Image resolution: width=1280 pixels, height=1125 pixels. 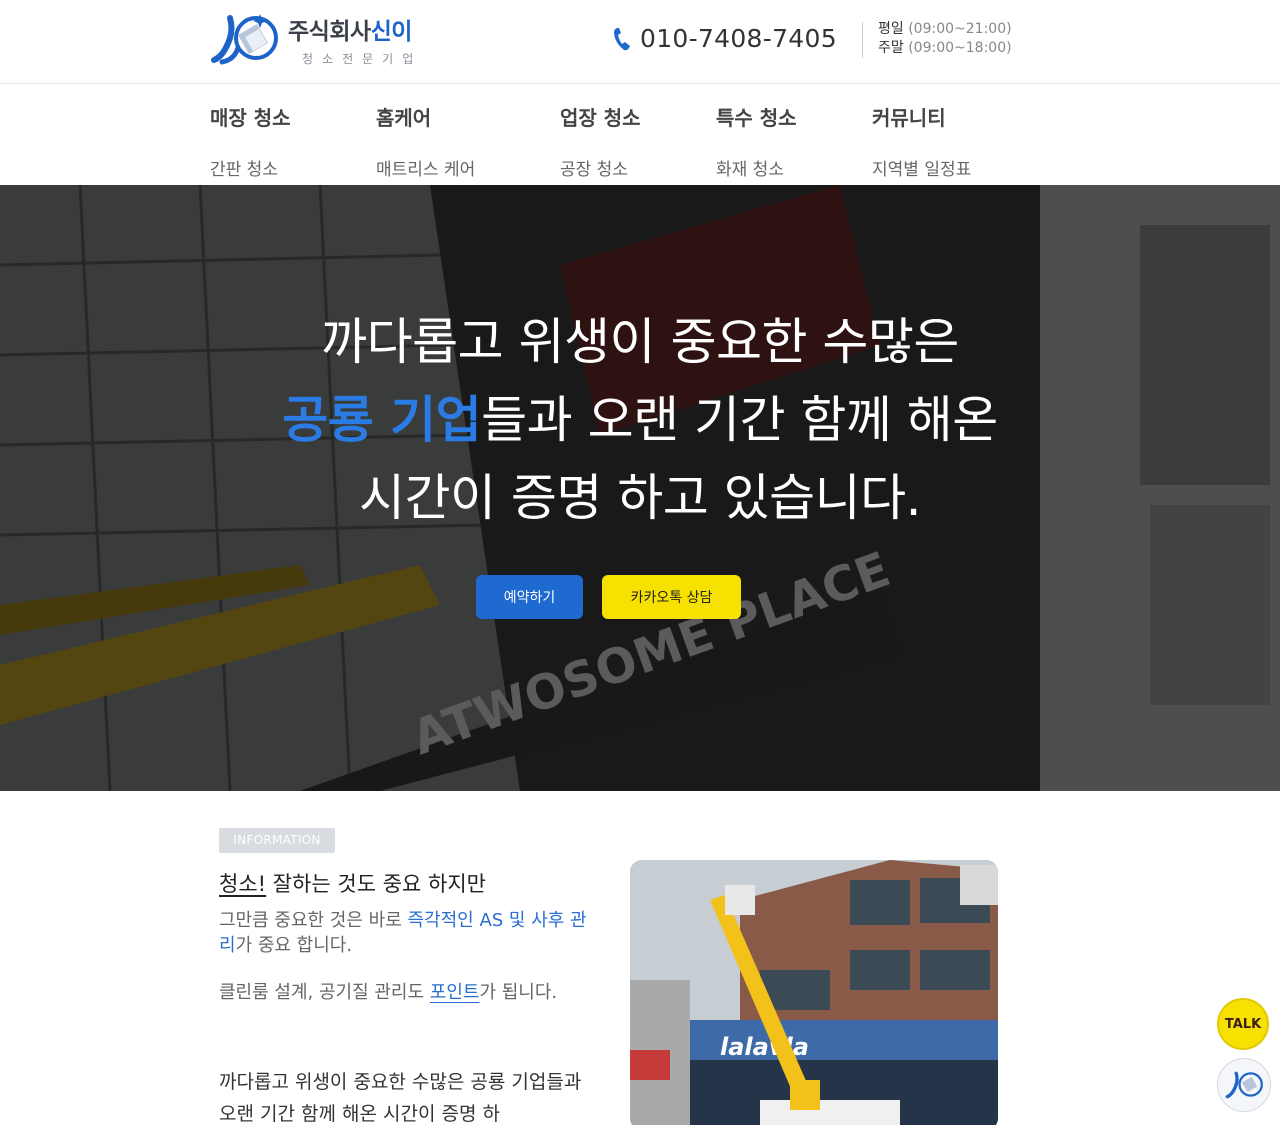 What do you see at coordinates (640, 498) in the screenshot?
I see `hero-line-3: 시간이 증명 하고 있습니다.` at bounding box center [640, 498].